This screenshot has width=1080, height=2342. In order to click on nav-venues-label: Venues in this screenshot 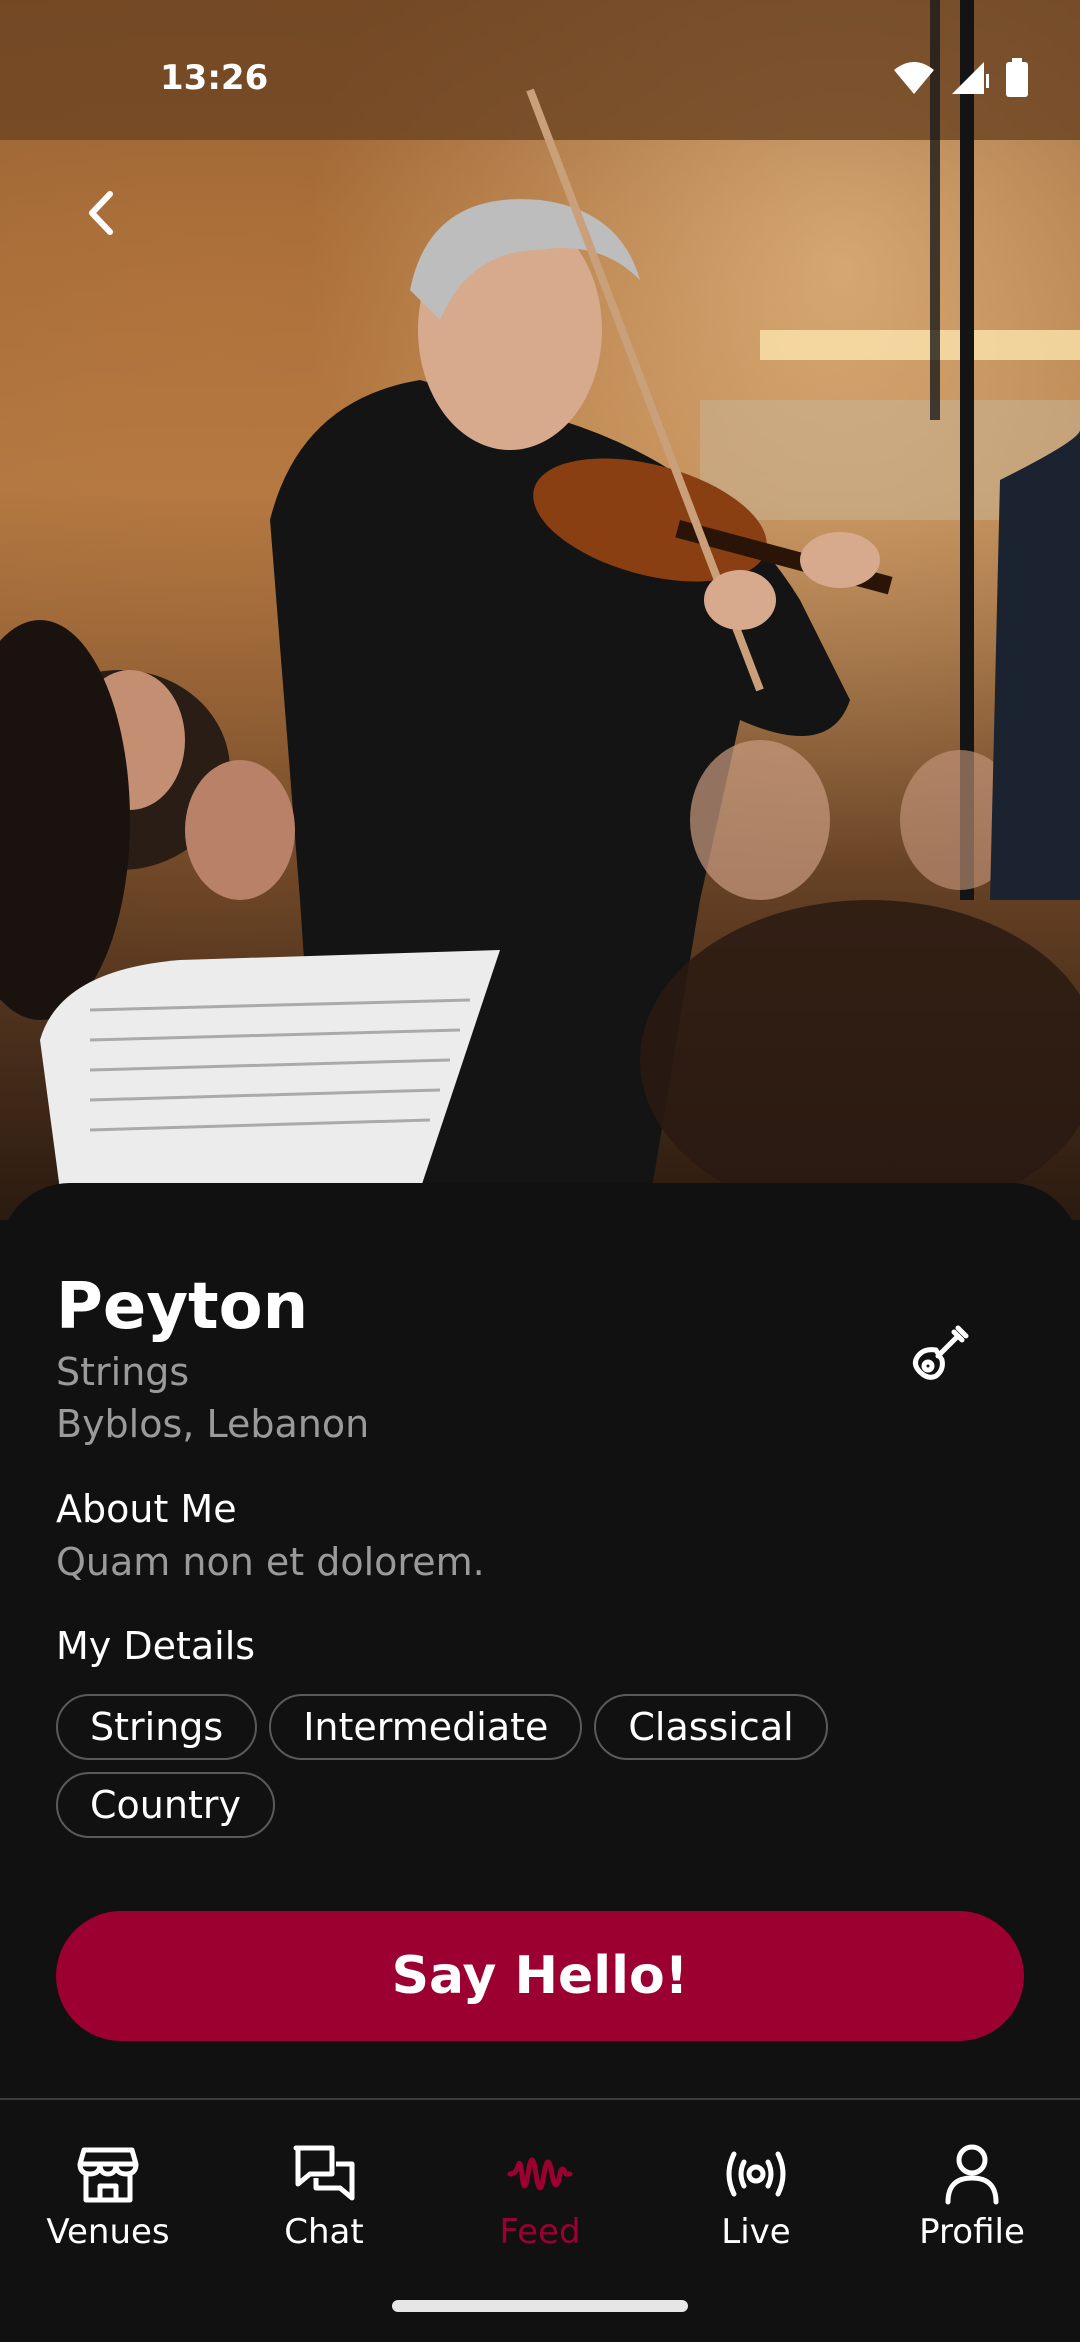, I will do `click(108, 2232)`.